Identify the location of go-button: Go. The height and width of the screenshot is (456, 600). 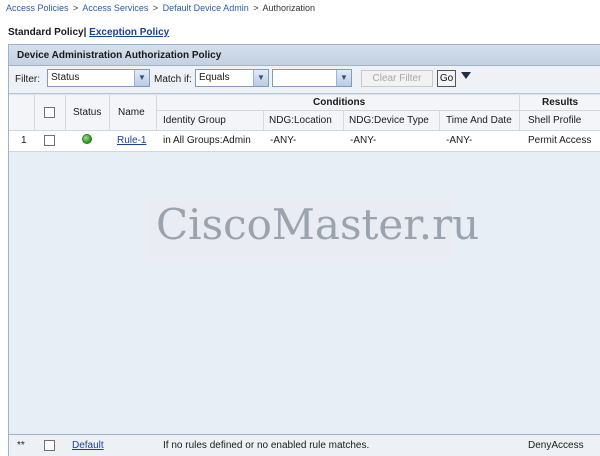
(446, 78).